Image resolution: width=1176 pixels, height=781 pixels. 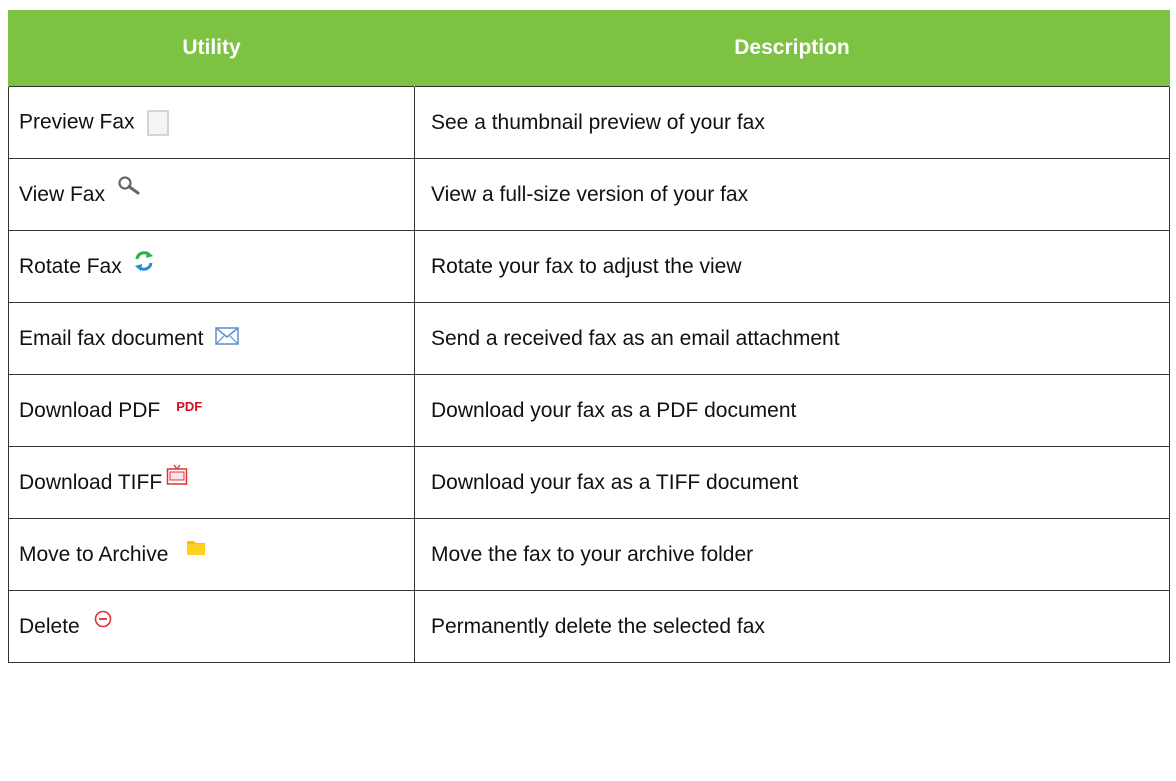 What do you see at coordinates (792, 266) in the screenshot?
I see `description-cell: Rotate your fax to adjust the view` at bounding box center [792, 266].